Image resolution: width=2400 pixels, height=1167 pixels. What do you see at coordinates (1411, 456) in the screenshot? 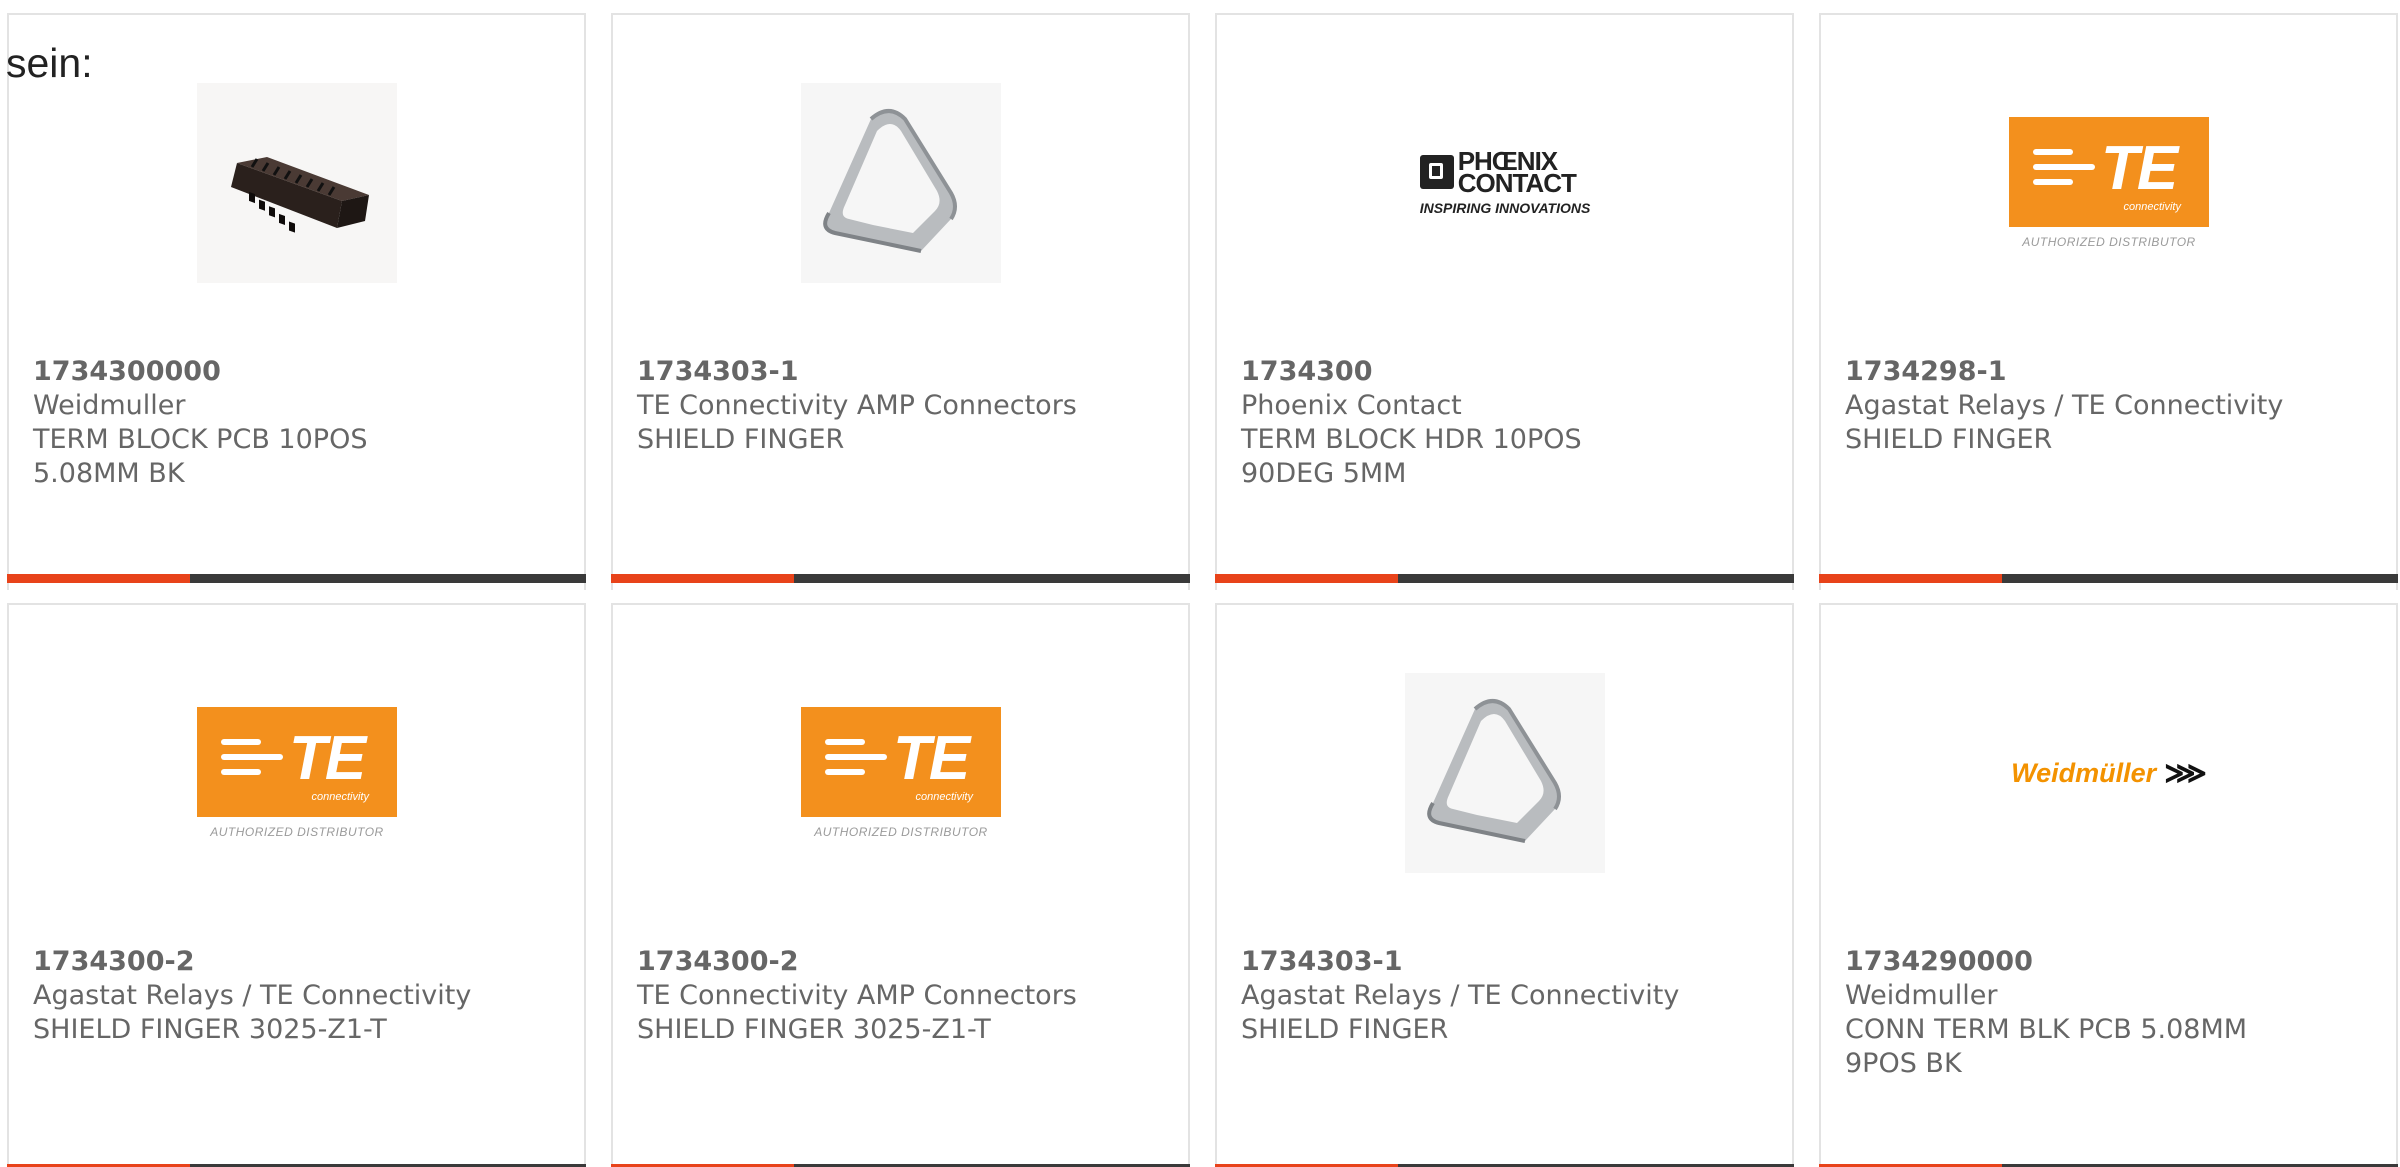
I see `description: TERM BLOCK HDR 10POS 90DEG 5MM` at bounding box center [1411, 456].